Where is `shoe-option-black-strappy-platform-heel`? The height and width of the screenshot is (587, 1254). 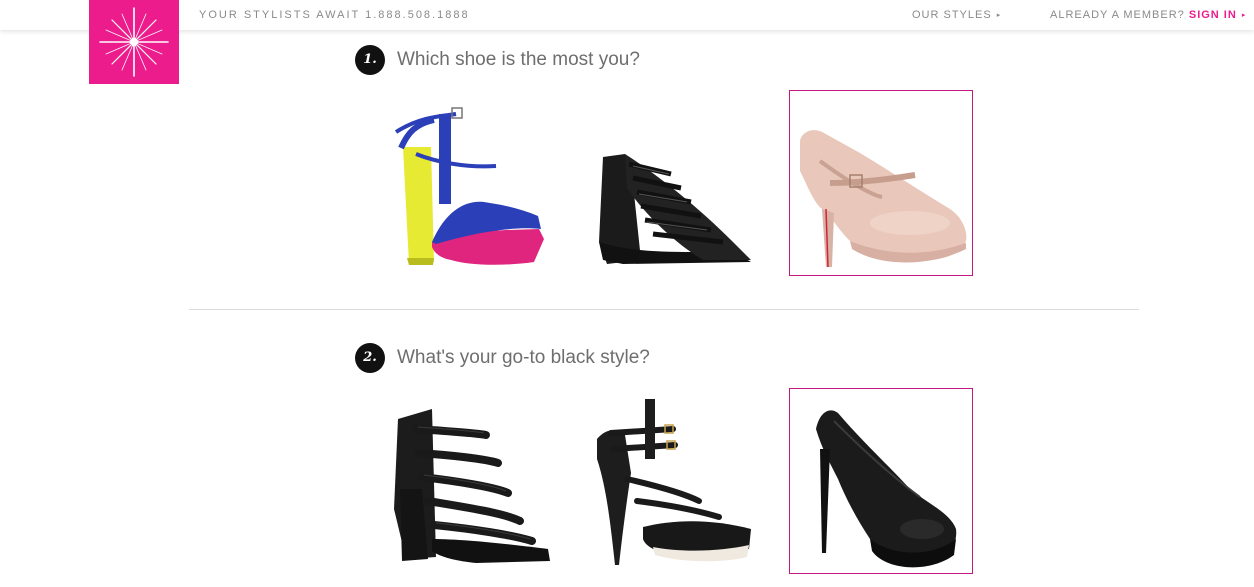 shoe-option-black-strappy-platform-heel is located at coordinates (674, 481).